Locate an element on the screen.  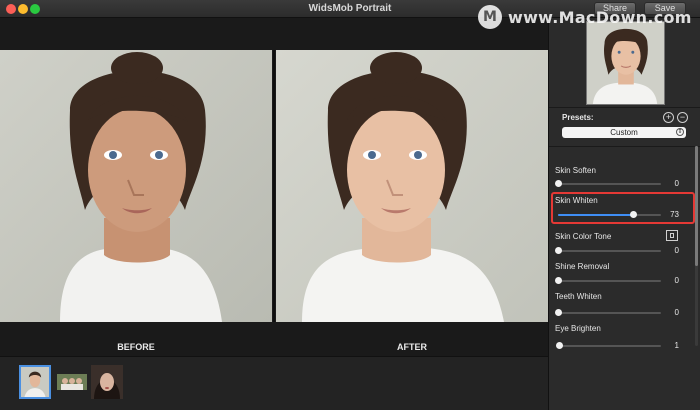
macdown-logo-icon: M is located at coordinates (490, 17).